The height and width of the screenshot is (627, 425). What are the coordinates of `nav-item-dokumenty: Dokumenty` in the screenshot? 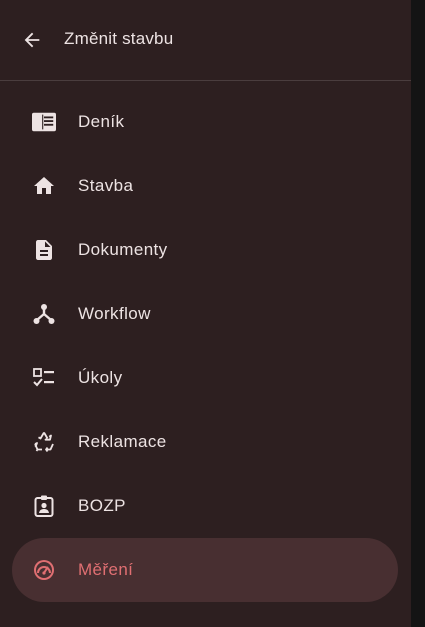 It's located at (205, 250).